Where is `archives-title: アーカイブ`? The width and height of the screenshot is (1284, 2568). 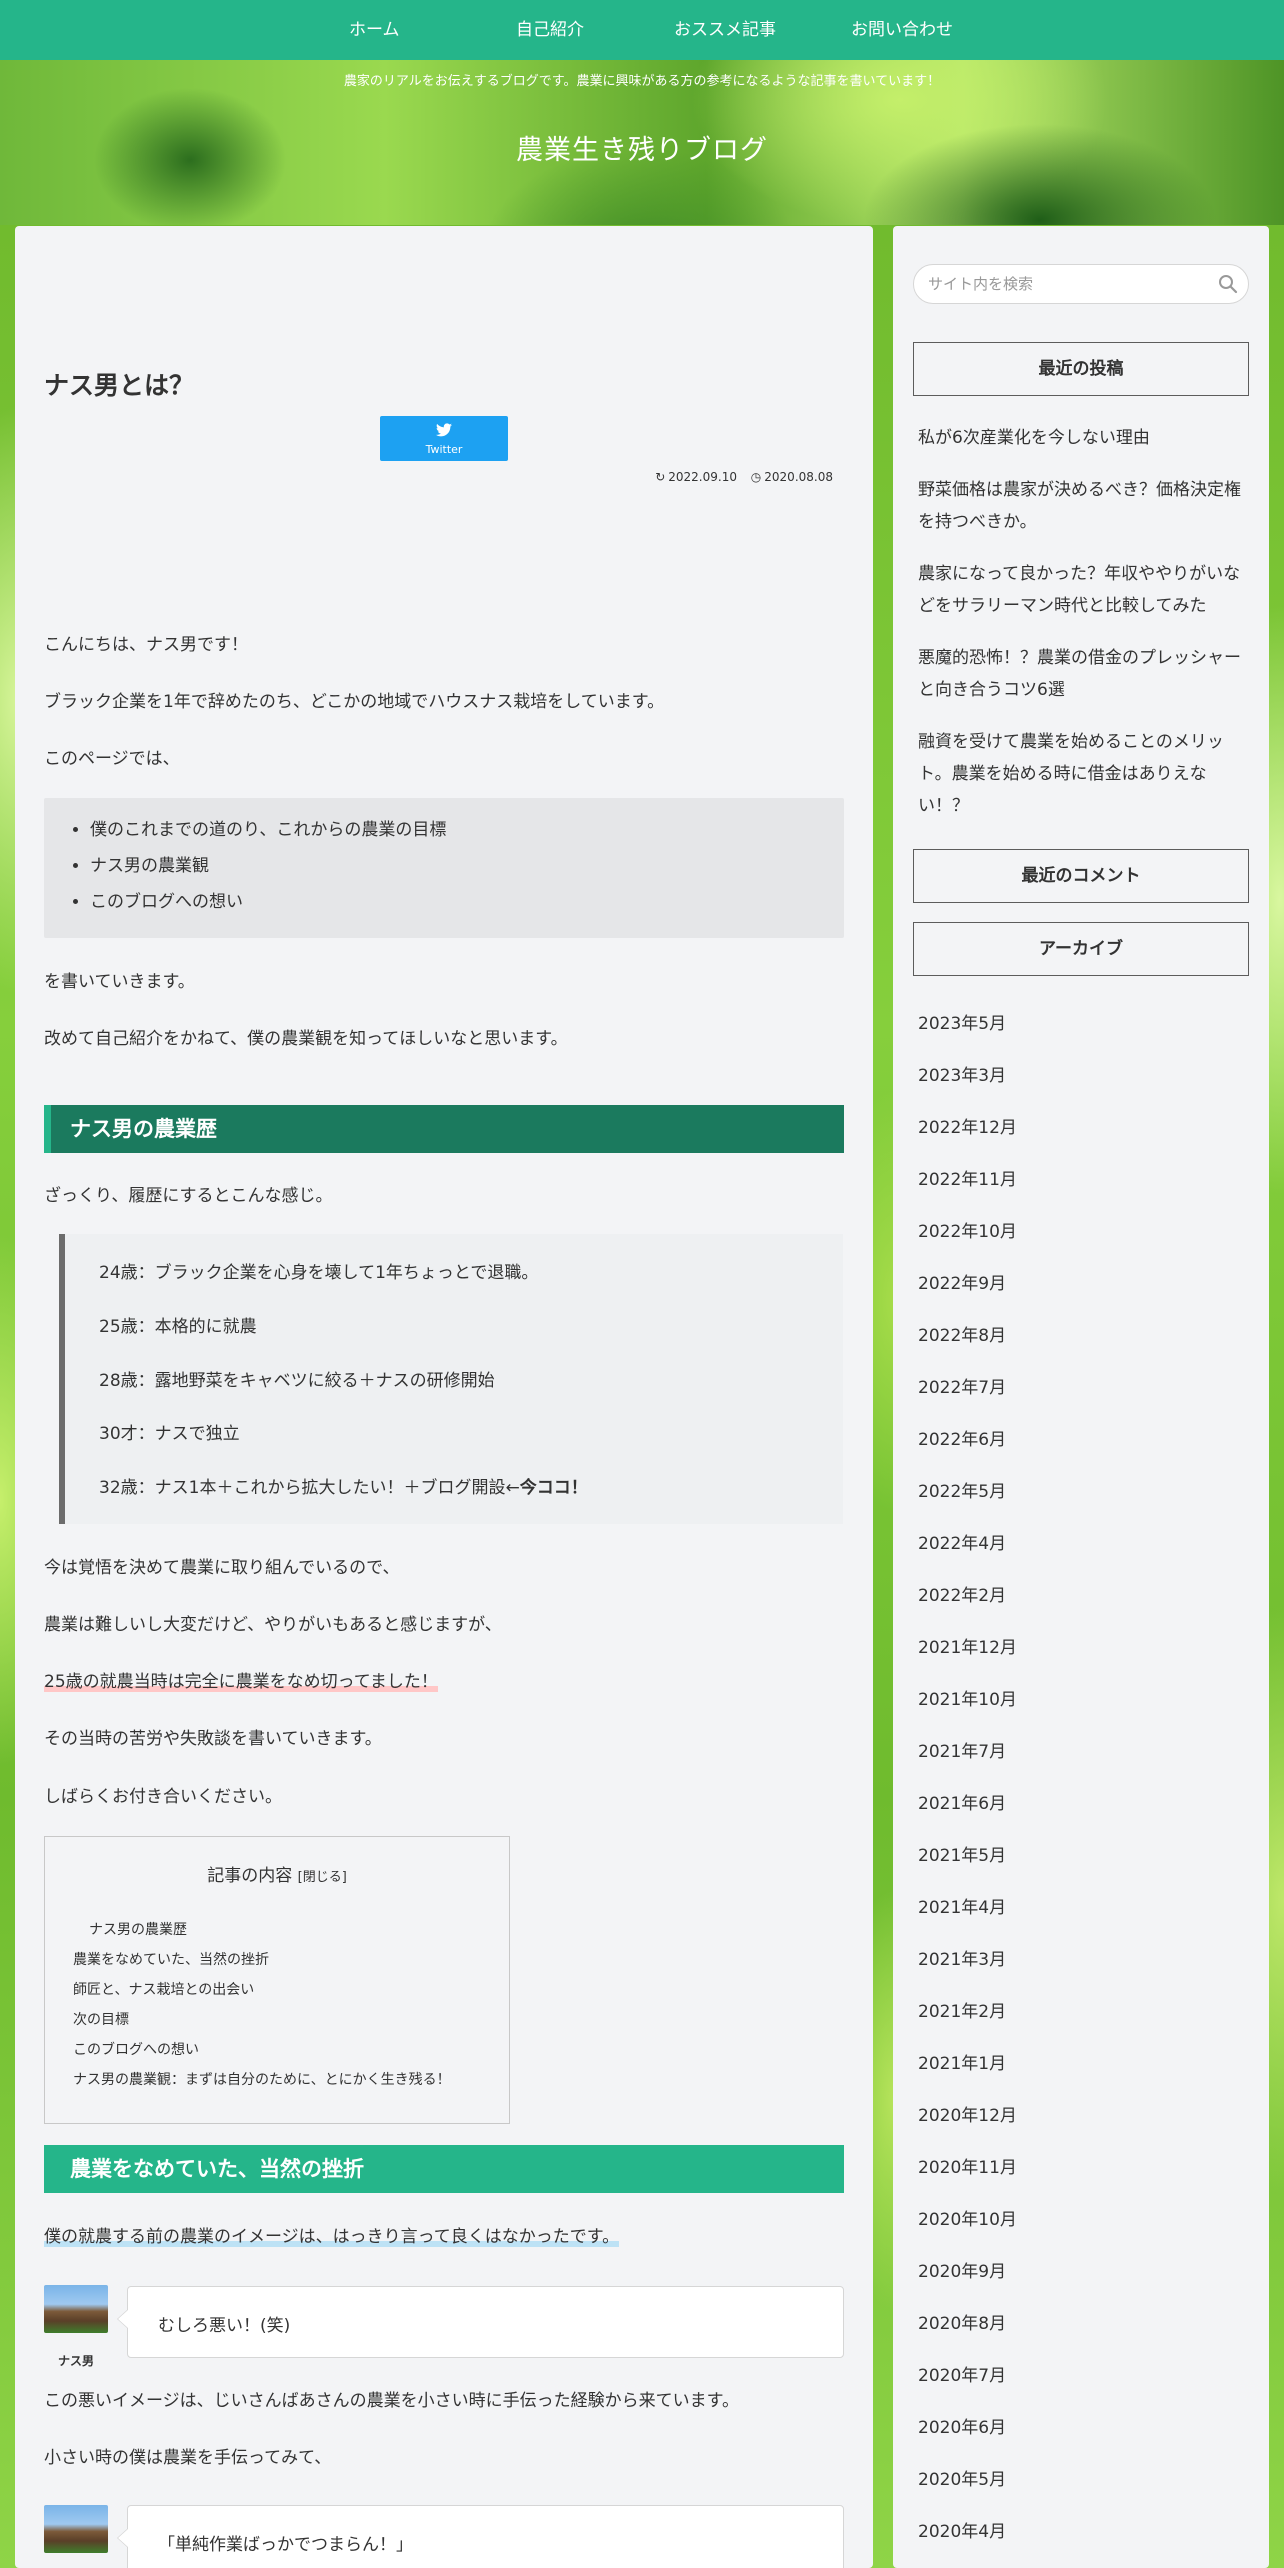
archives-title: アーカイブ is located at coordinates (1081, 949).